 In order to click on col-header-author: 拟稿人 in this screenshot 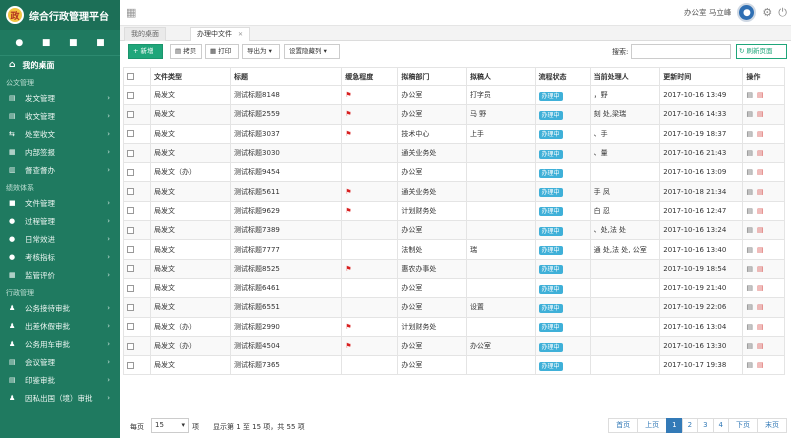, I will do `click(500, 76)`.